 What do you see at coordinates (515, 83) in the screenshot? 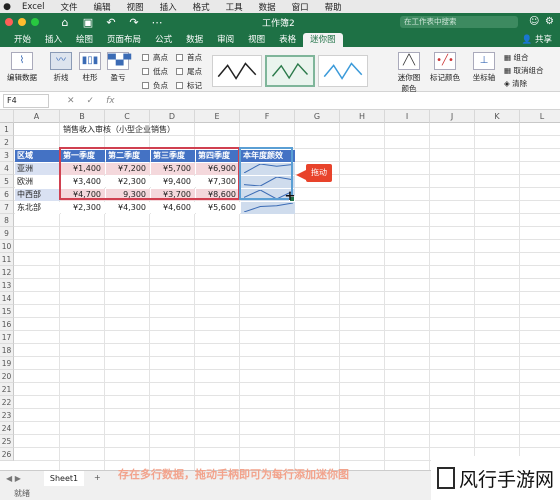
I see `clear-button: ◈ 清除` at bounding box center [515, 83].